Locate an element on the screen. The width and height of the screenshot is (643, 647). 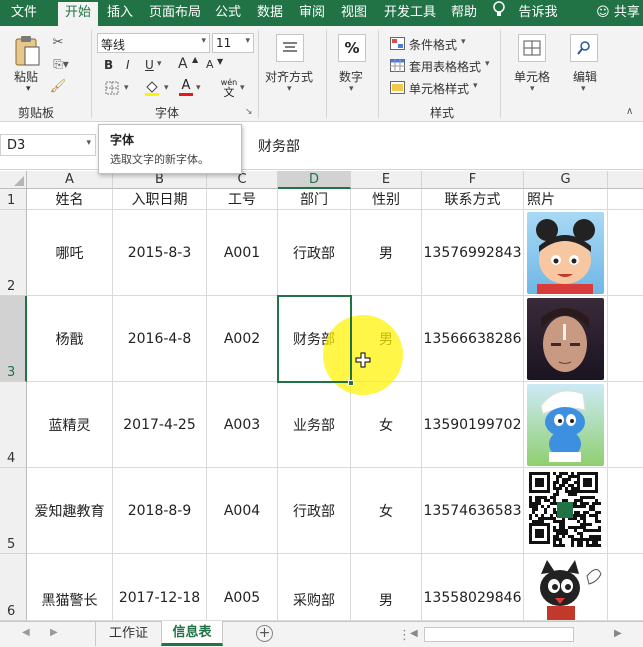
cell-a4: 蓝精灵 is located at coordinates (70, 425).